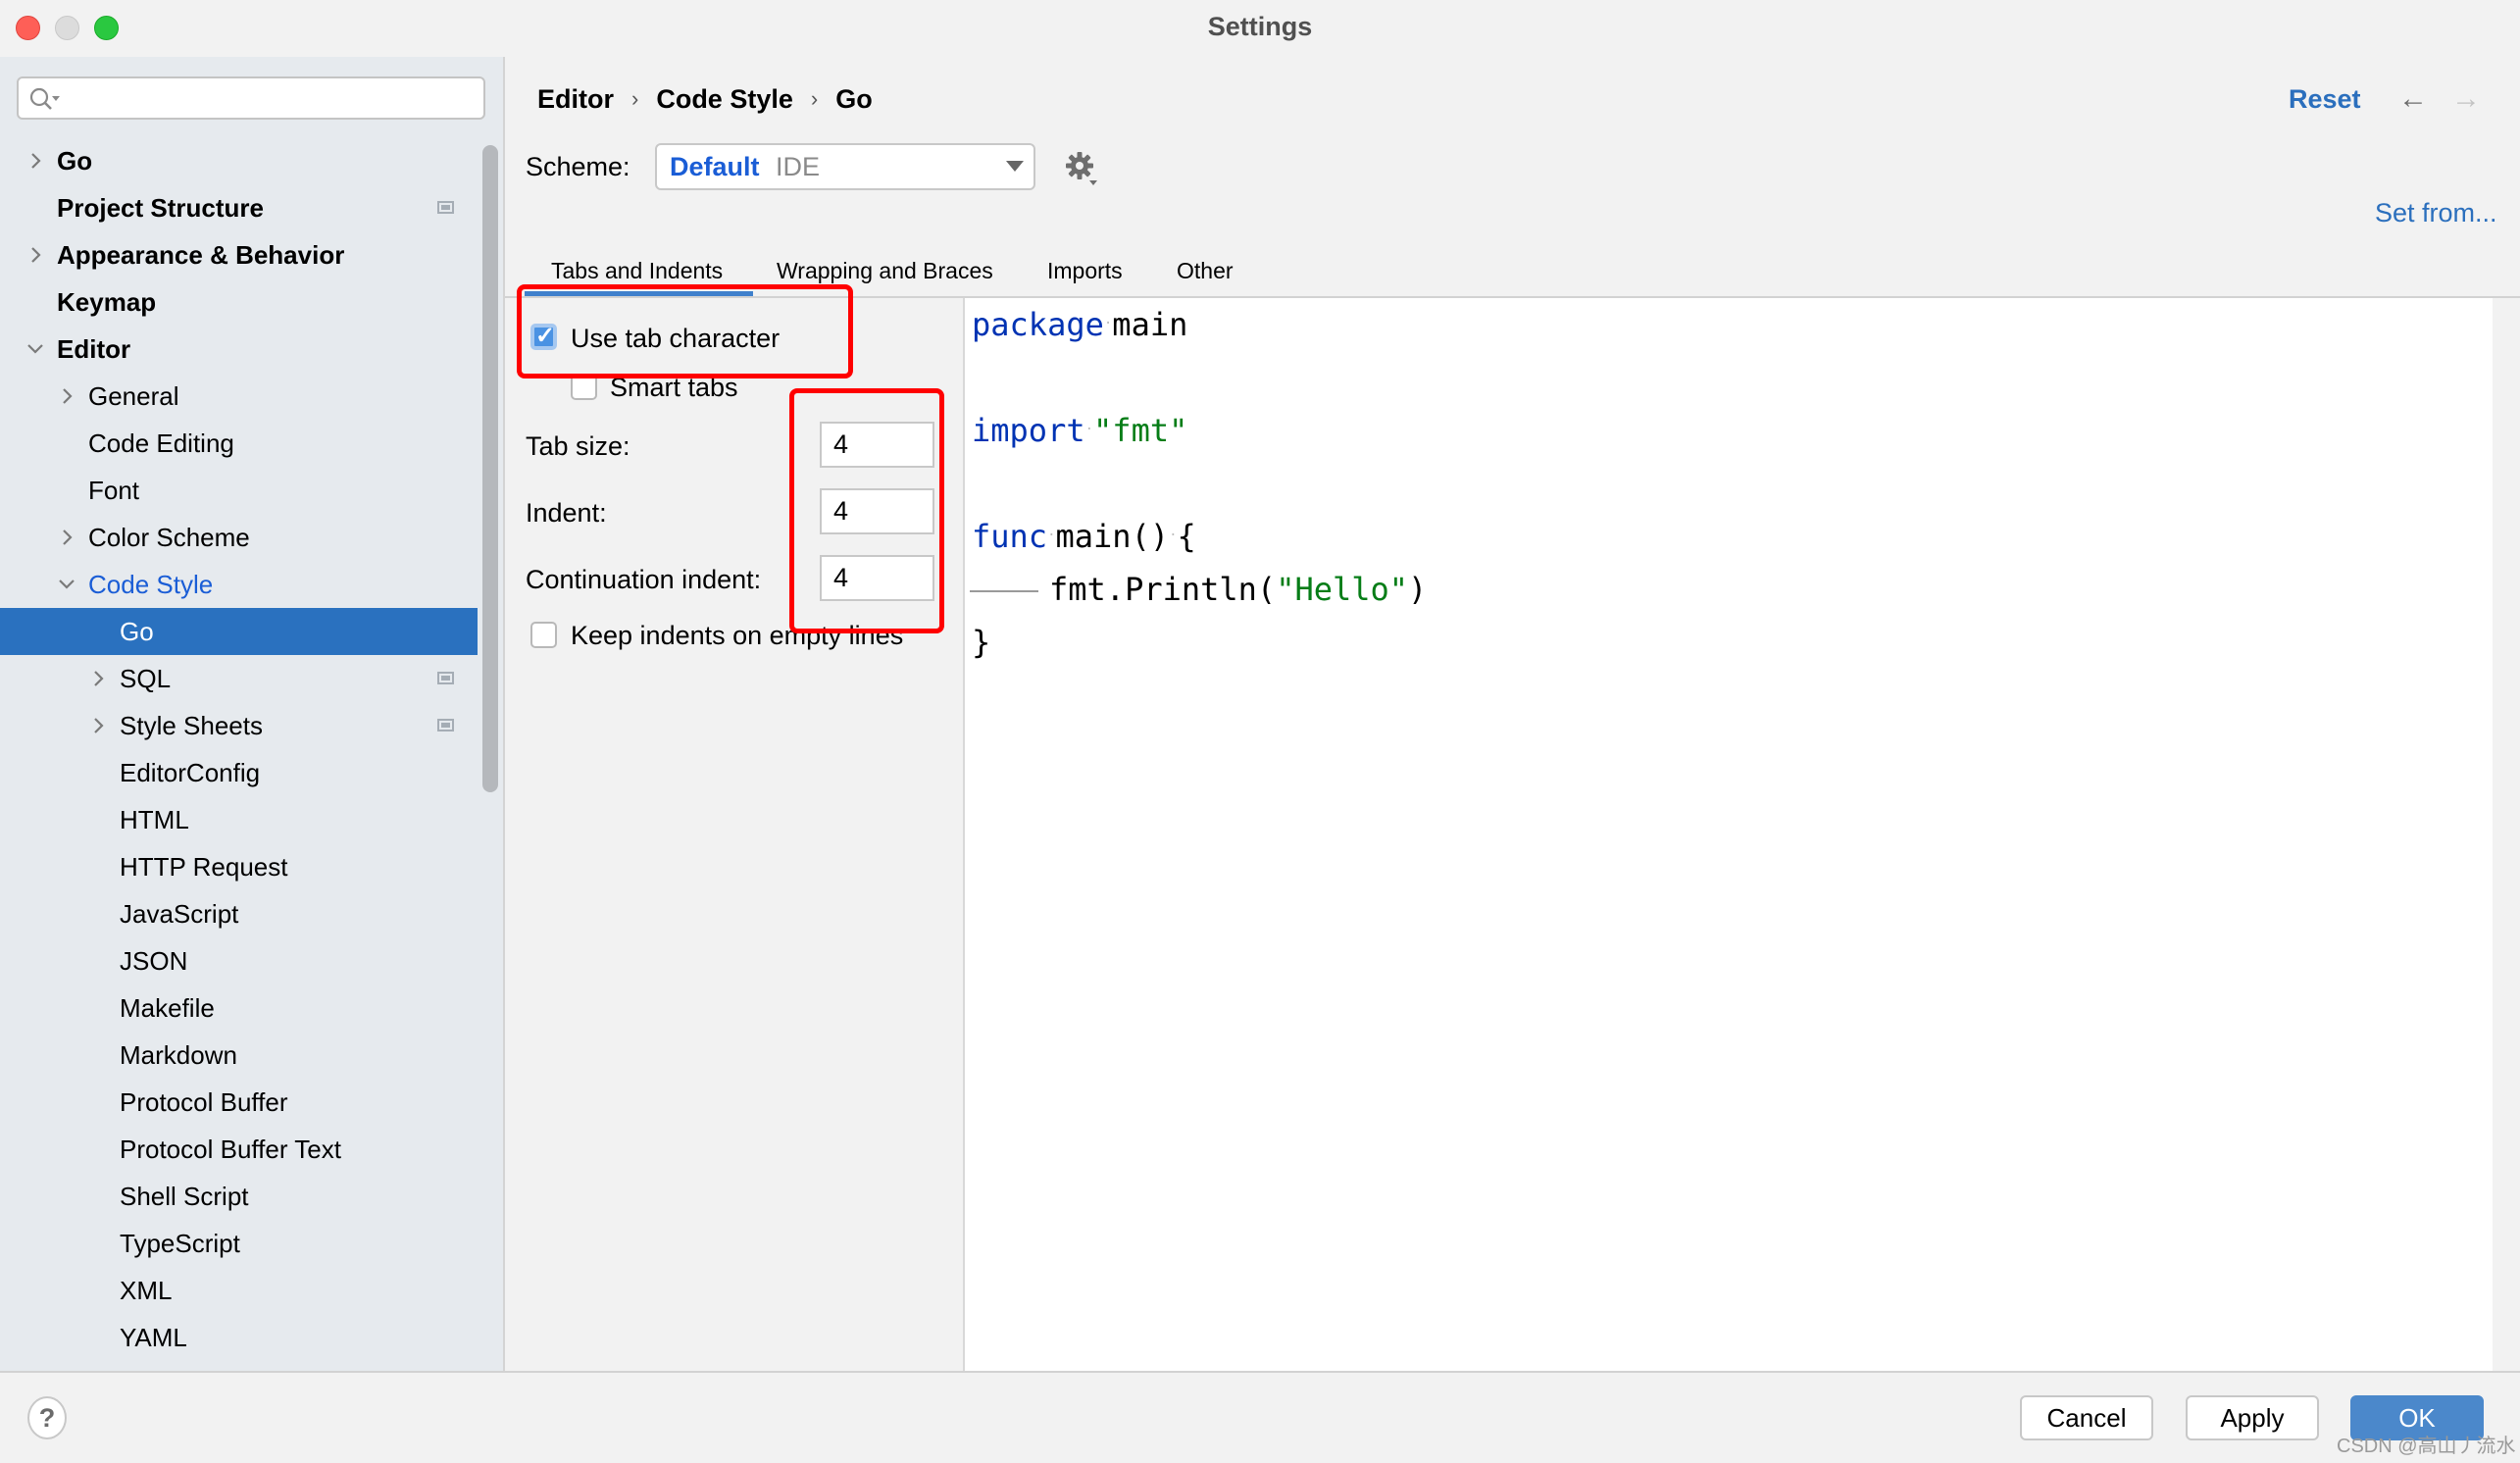  Describe the element at coordinates (845, 167) in the screenshot. I see `scheme-dropdown: Default IDE` at that location.